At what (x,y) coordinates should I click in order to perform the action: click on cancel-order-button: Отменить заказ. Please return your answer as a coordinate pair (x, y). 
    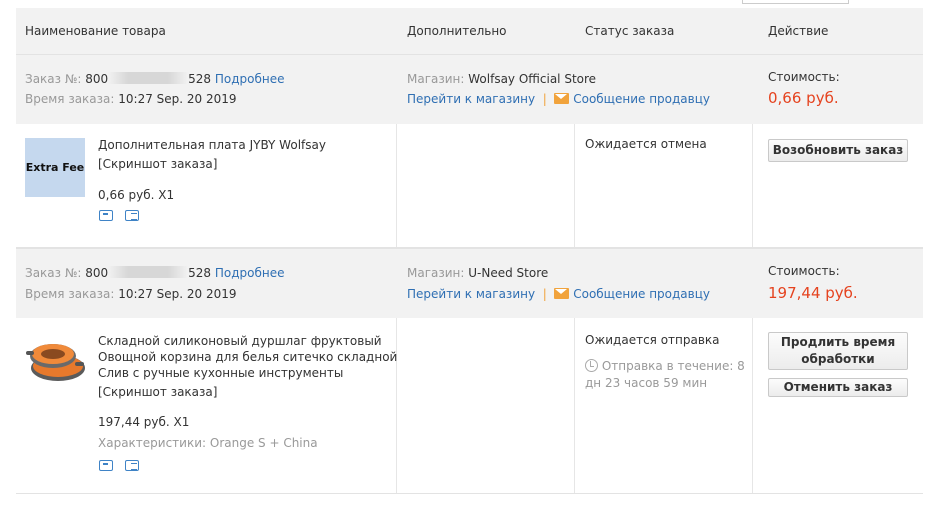
    Looking at the image, I should click on (838, 387).